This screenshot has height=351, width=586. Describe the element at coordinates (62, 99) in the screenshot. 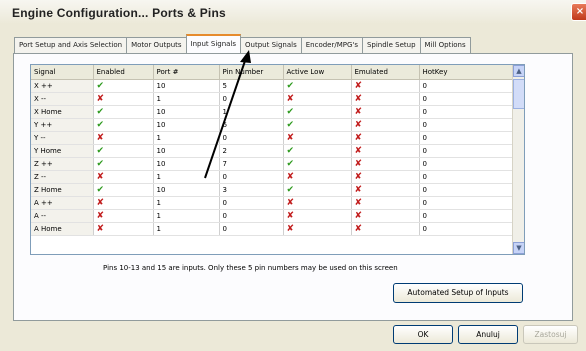

I see `signal-cell: X --` at that location.